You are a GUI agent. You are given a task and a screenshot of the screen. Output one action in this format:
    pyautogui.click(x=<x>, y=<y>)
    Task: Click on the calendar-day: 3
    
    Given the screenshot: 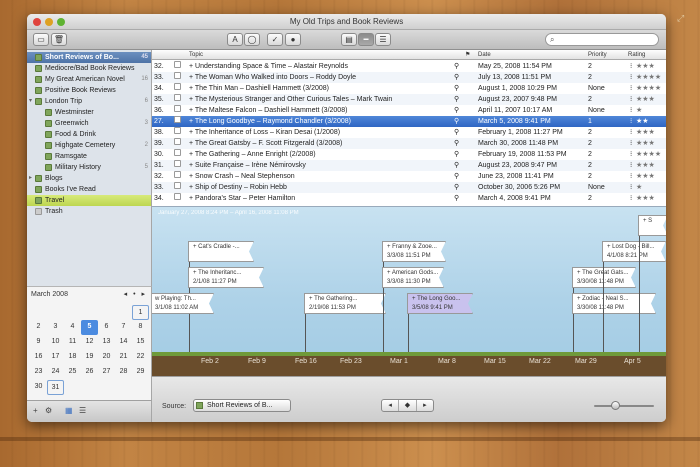 What is the action you would take?
    pyautogui.click(x=55, y=327)
    